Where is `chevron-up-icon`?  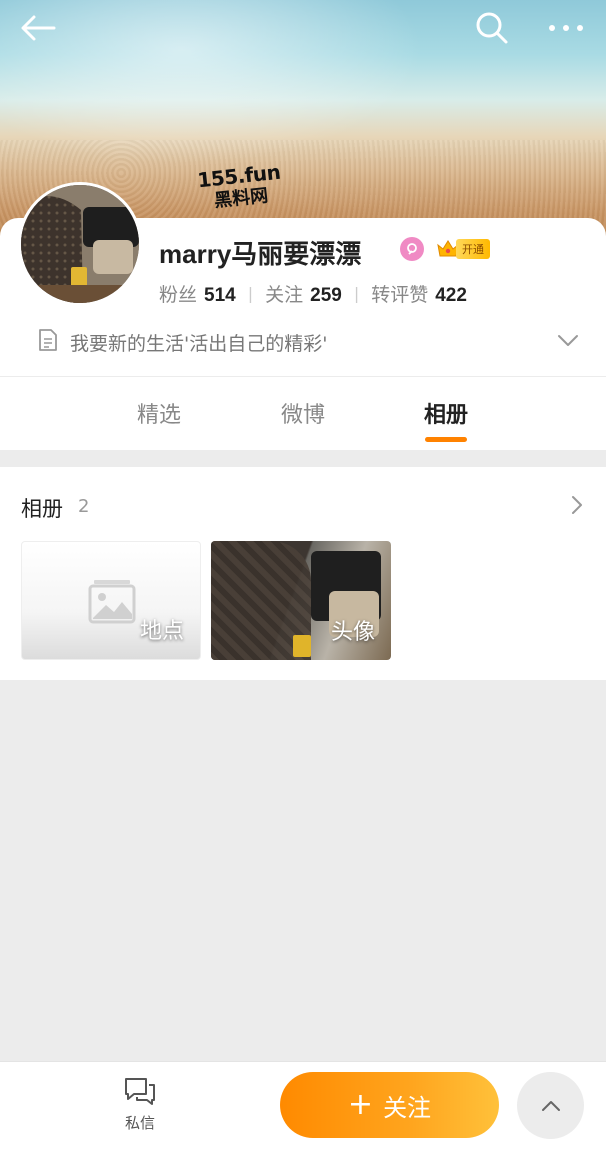
chevron-up-icon is located at coordinates (550, 1105).